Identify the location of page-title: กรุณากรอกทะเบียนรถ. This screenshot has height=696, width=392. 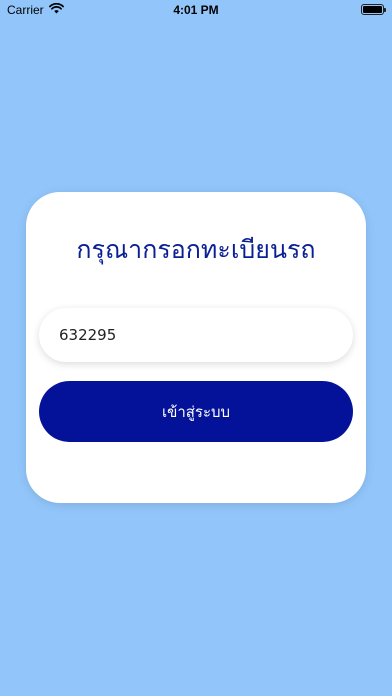
(196, 249).